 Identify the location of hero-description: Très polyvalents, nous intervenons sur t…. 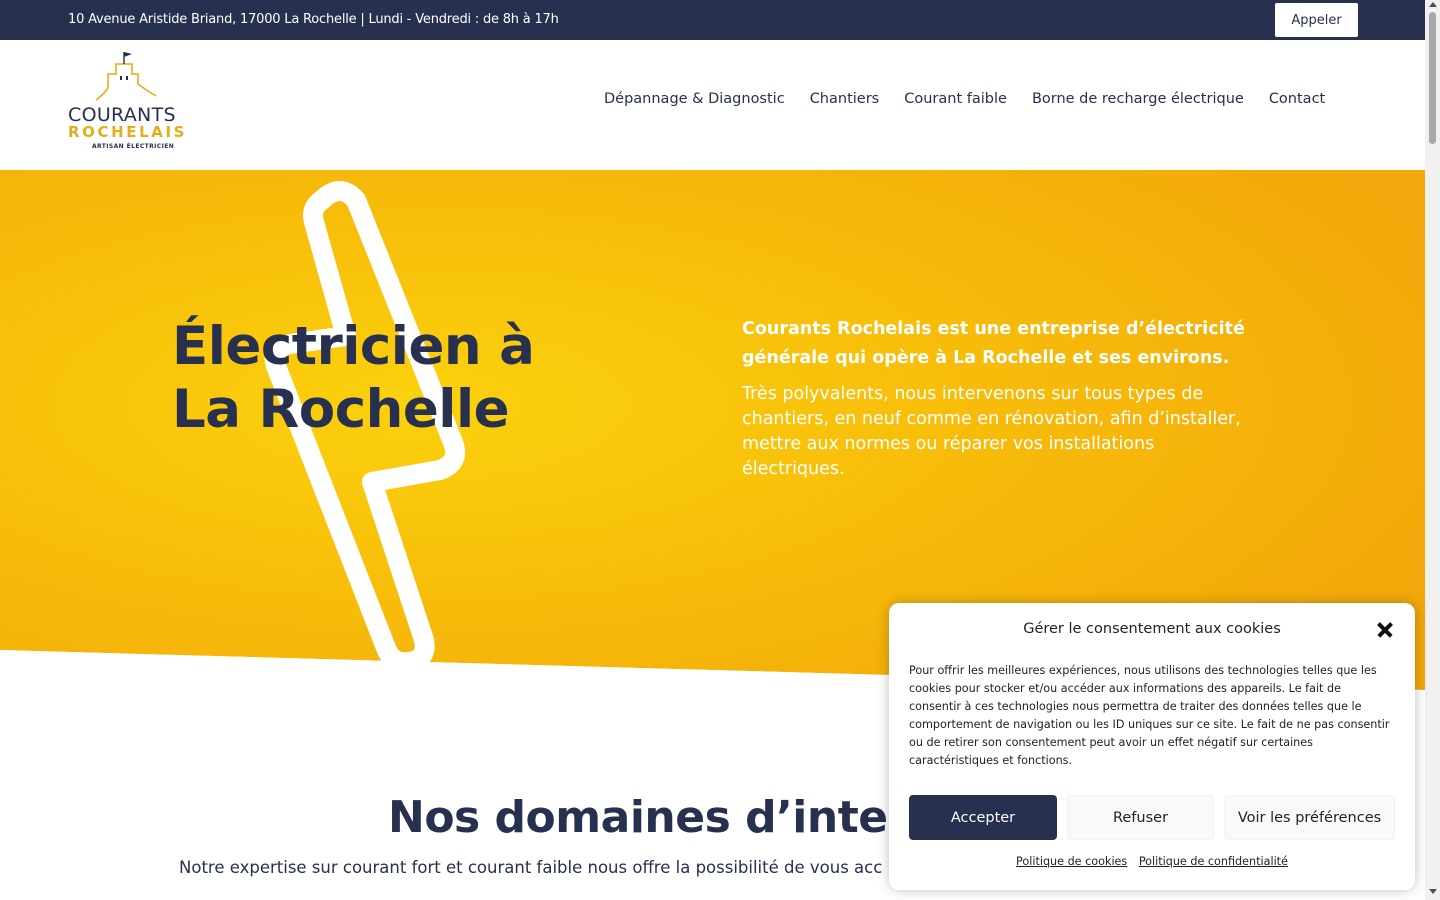
(991, 431).